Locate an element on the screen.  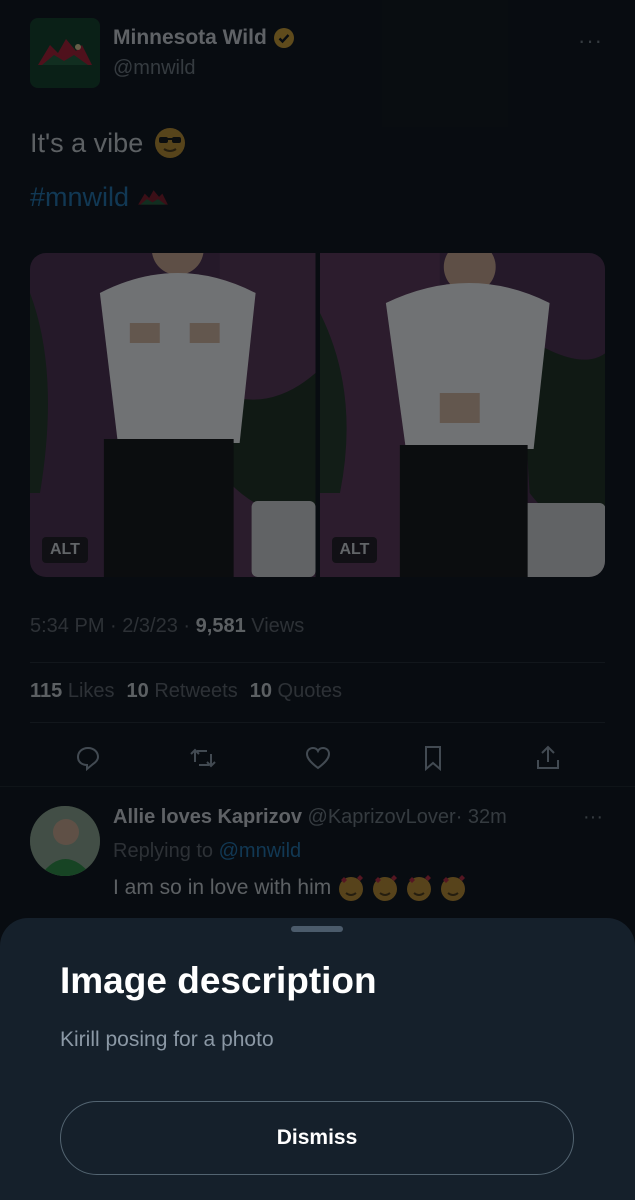
alt-badge-2: ALT is located at coordinates (354, 550).